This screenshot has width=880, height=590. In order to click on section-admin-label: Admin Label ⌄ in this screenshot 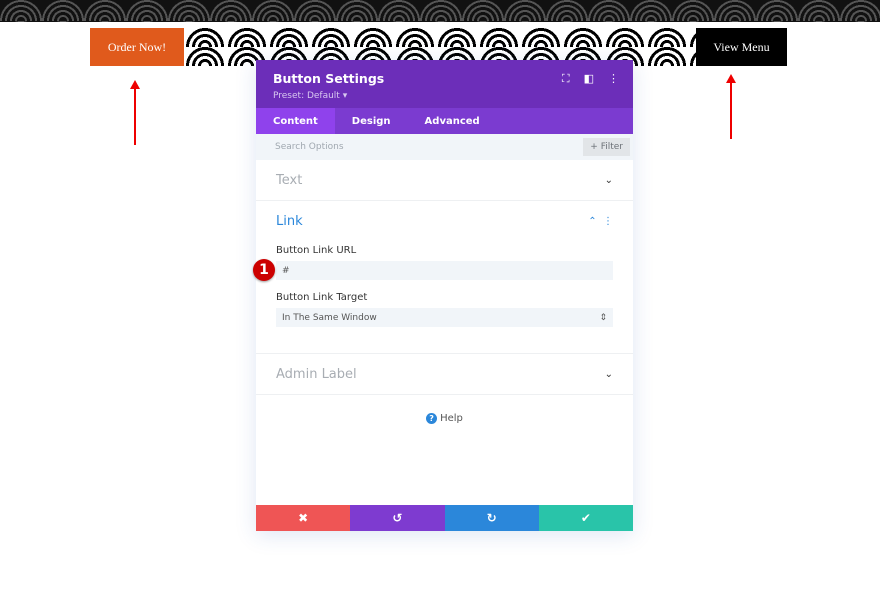, I will do `click(444, 374)`.